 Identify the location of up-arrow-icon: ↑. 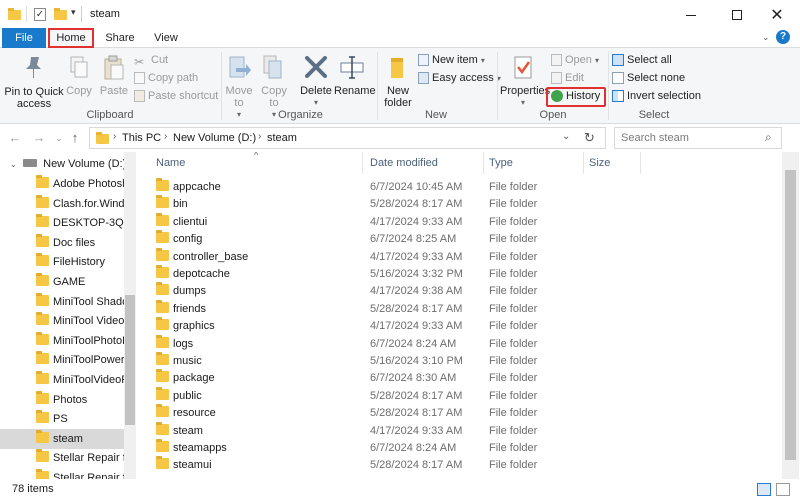
(75, 138).